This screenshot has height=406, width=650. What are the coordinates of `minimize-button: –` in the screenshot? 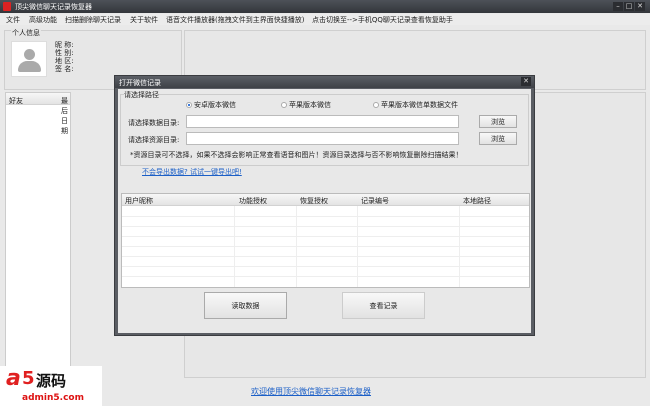 It's located at (618, 6).